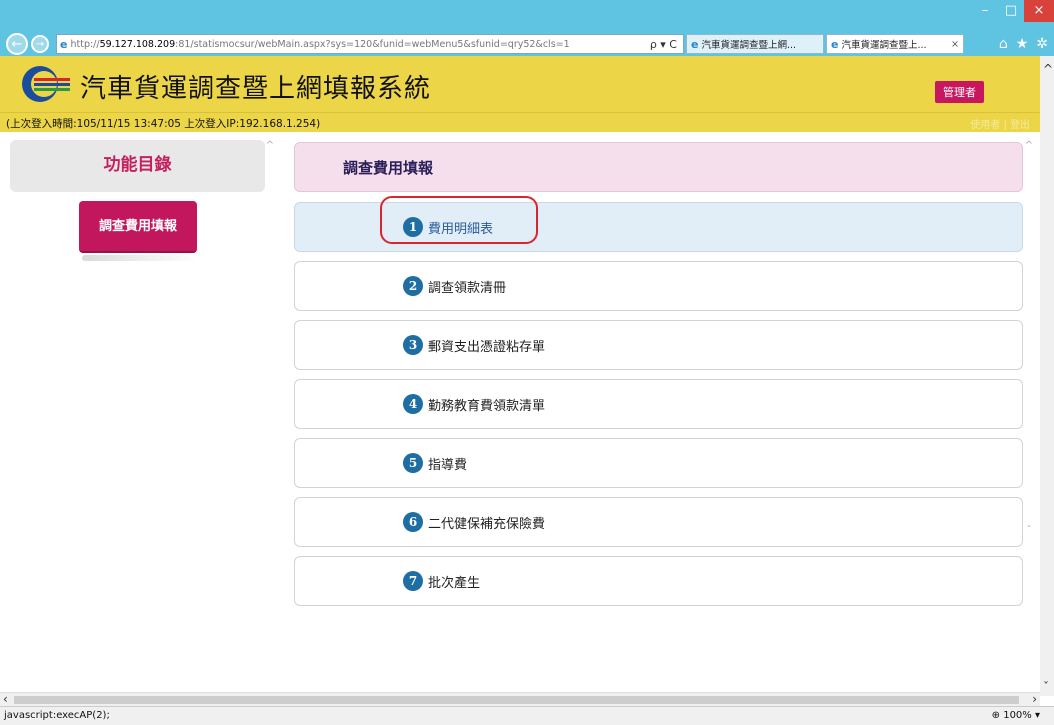  Describe the element at coordinates (137, 166) in the screenshot. I see `sidebar-title: 功能目錄` at that location.